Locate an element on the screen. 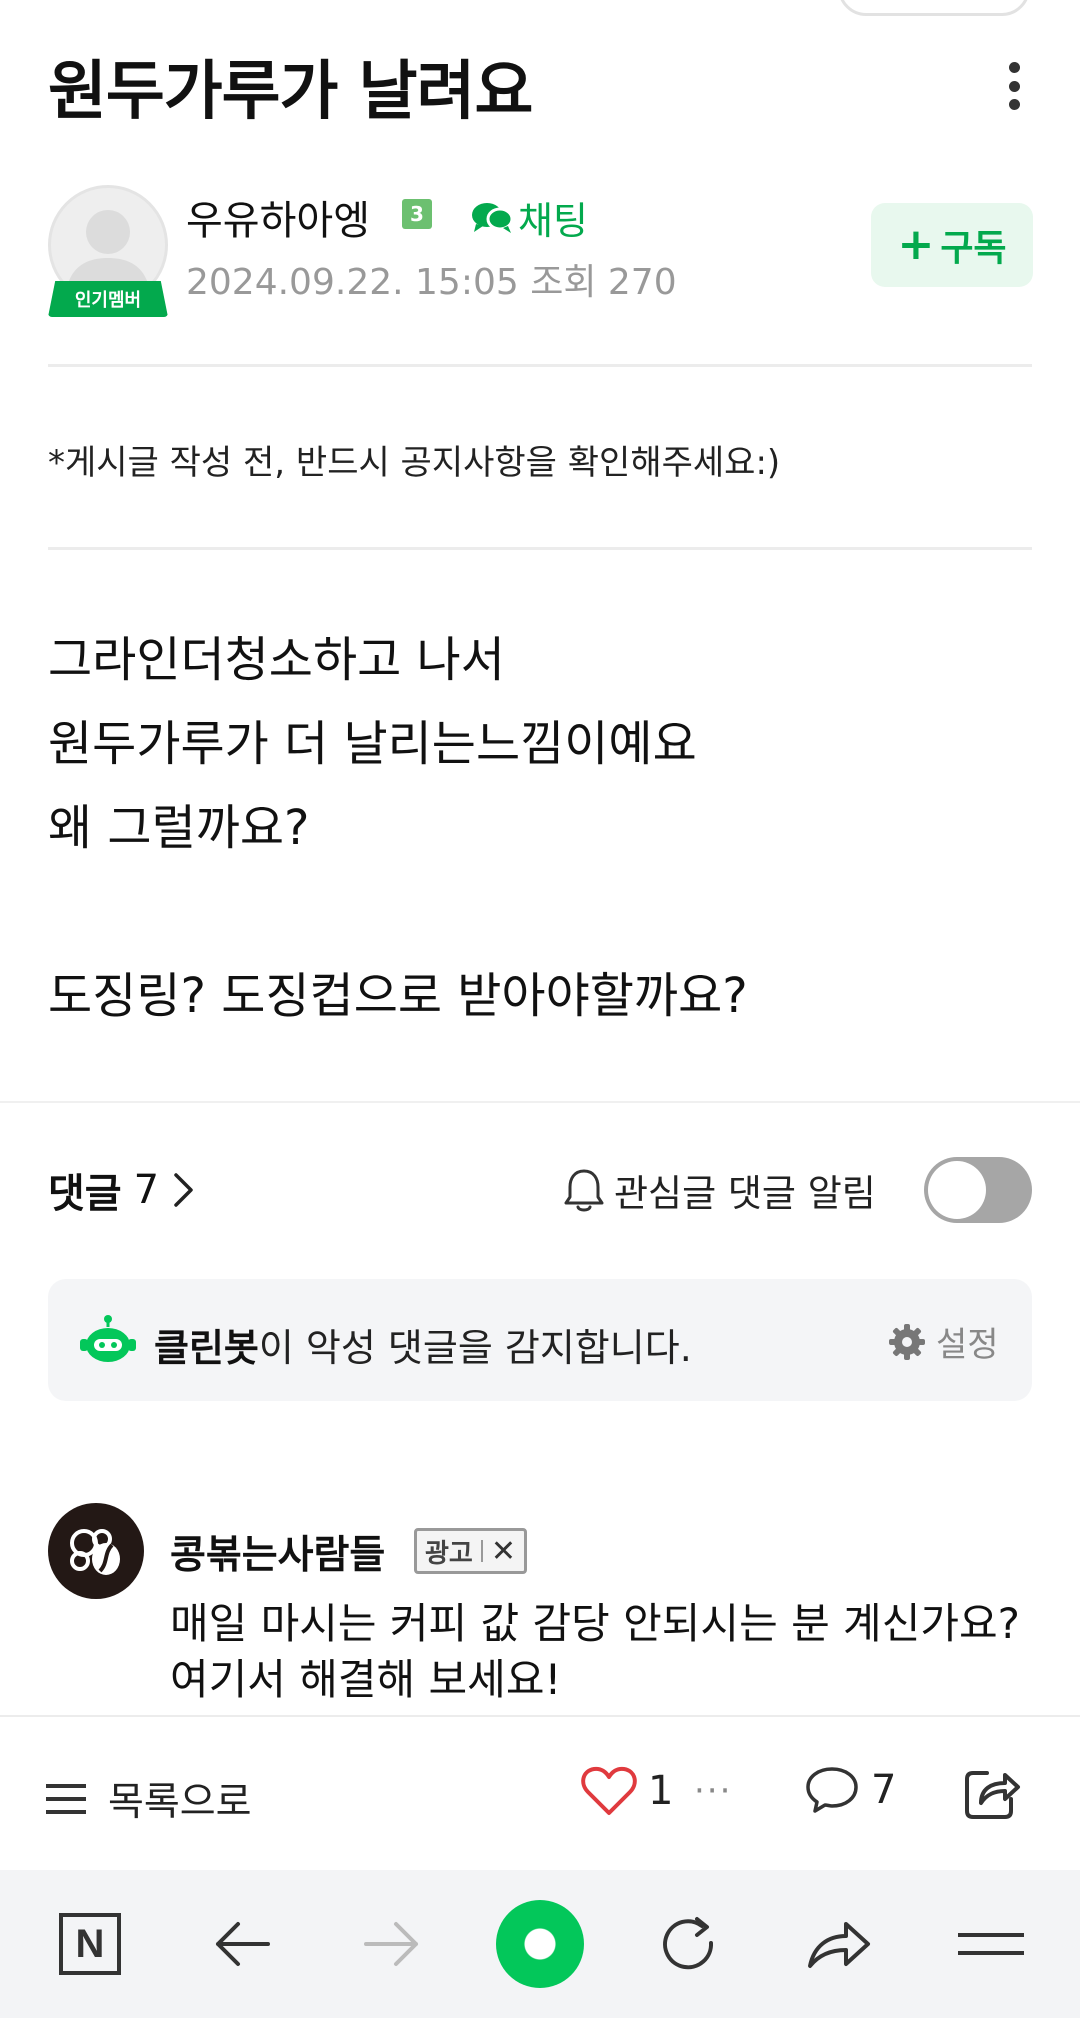 This screenshot has height=2018, width=1080. chat-bubbles-icon is located at coordinates (493, 217).